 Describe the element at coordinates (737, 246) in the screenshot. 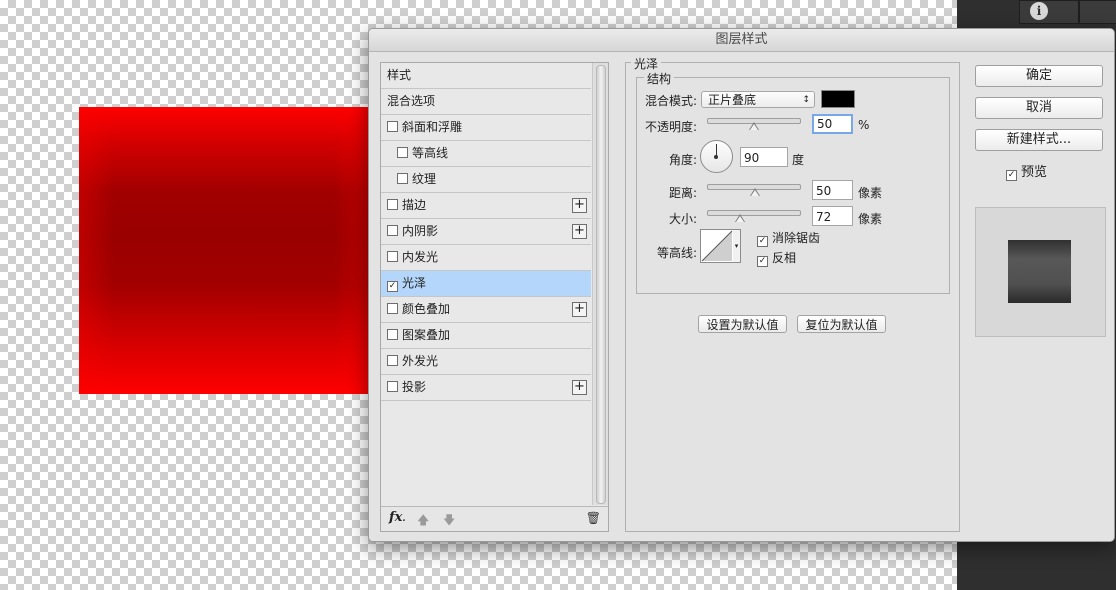

I see `contour-dropdown-icon: ▾` at that location.